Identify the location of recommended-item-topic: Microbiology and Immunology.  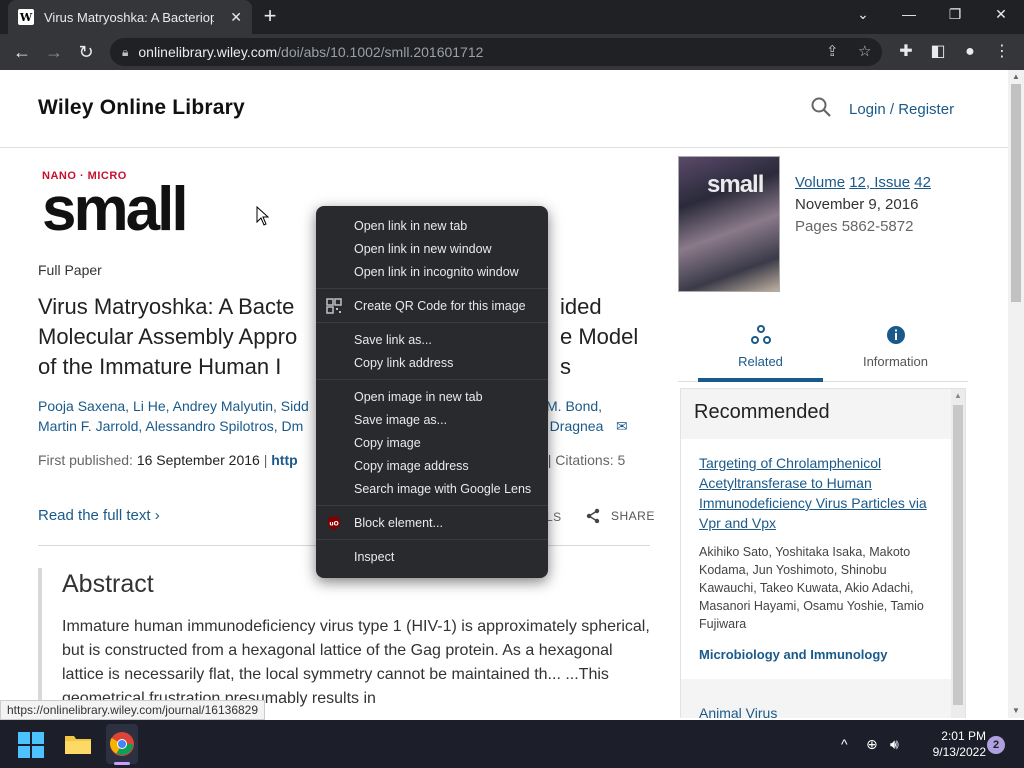
(816, 654).